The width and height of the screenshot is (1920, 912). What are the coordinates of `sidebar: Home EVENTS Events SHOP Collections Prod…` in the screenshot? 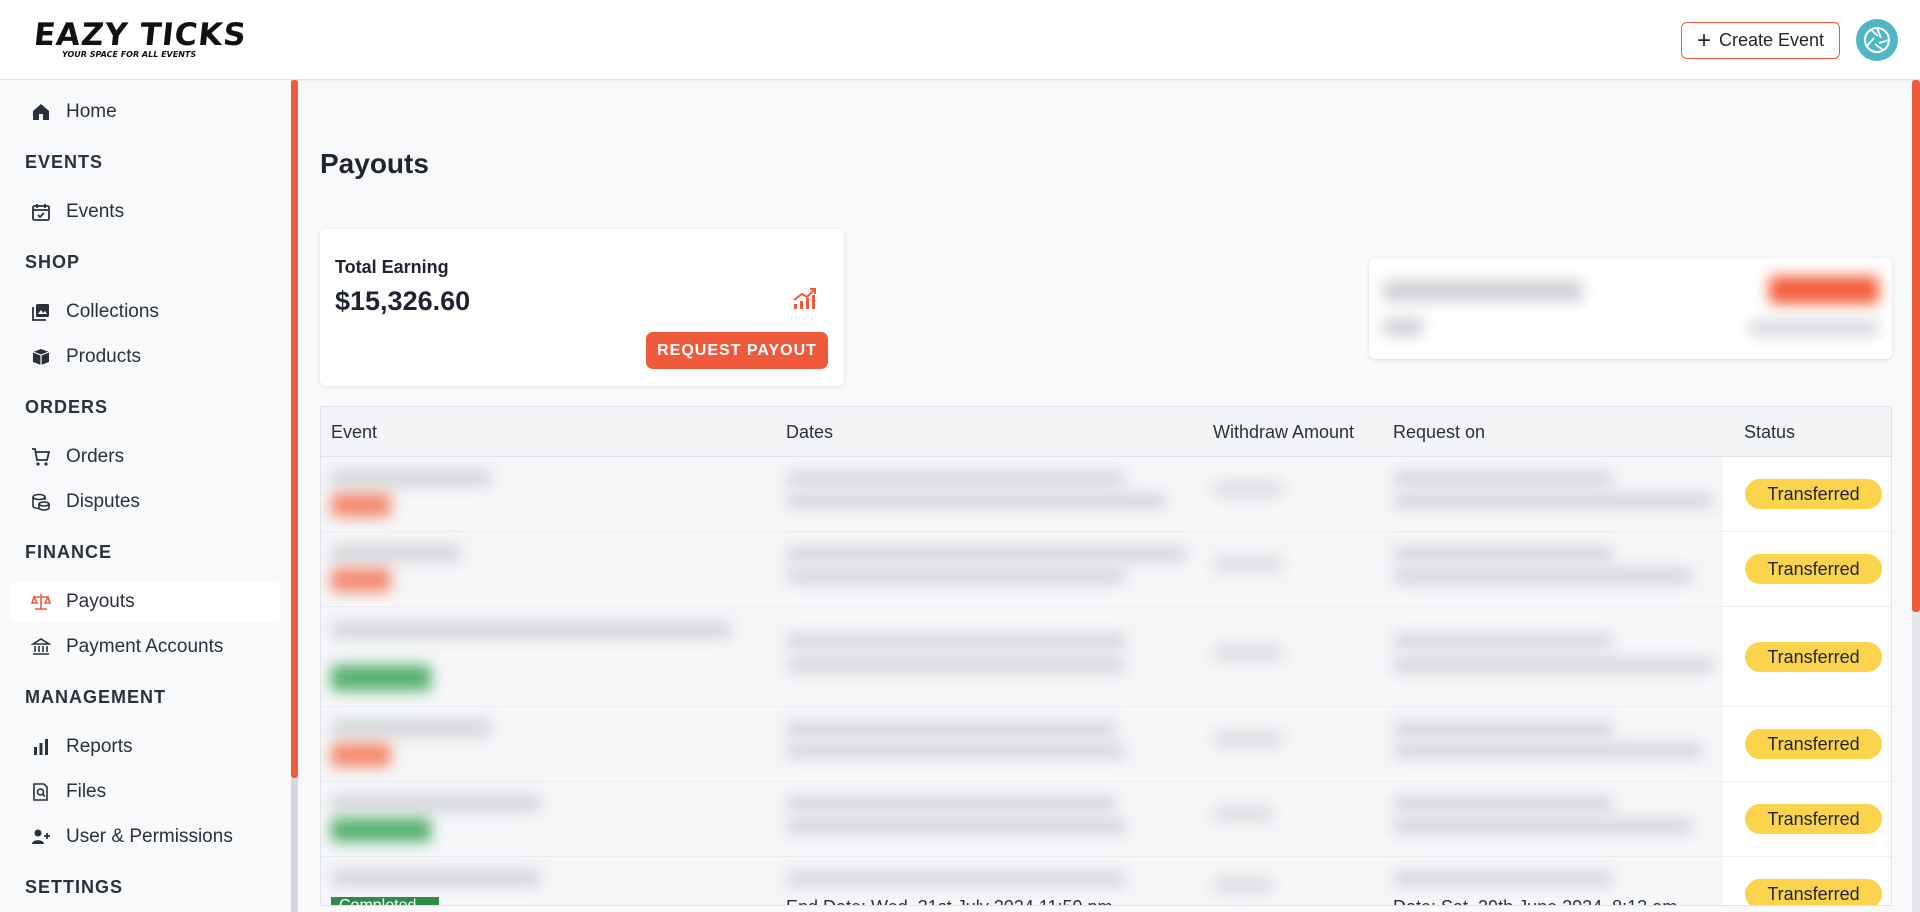 It's located at (145, 496).